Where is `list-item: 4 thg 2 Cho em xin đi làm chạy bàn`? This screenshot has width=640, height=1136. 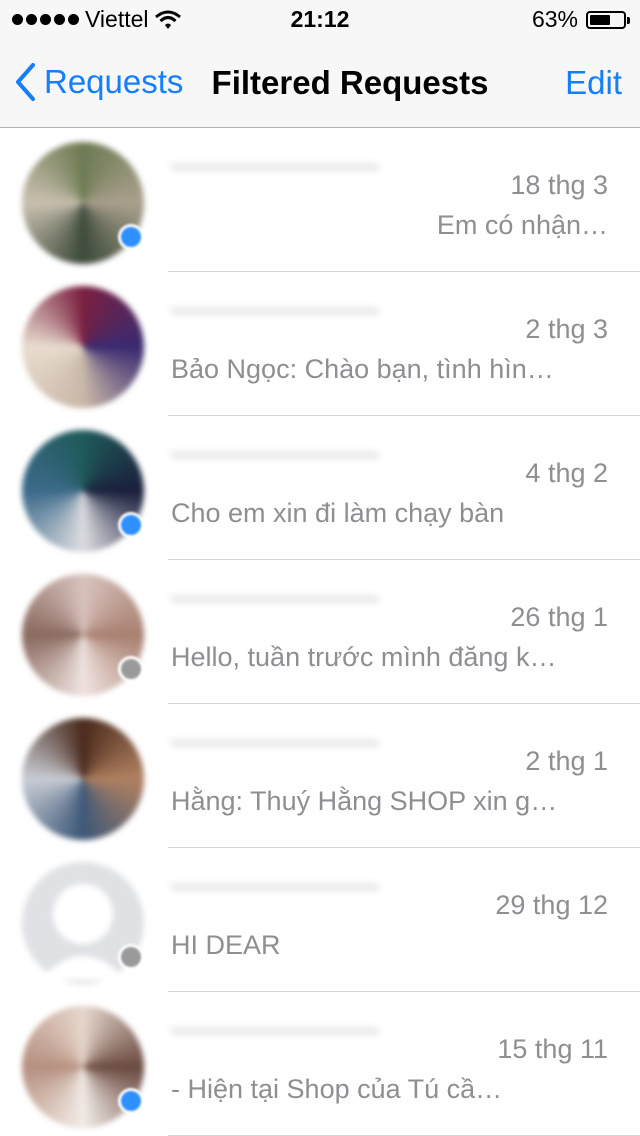 list-item: 4 thg 2 Cho em xin đi làm chạy bàn is located at coordinates (320, 488).